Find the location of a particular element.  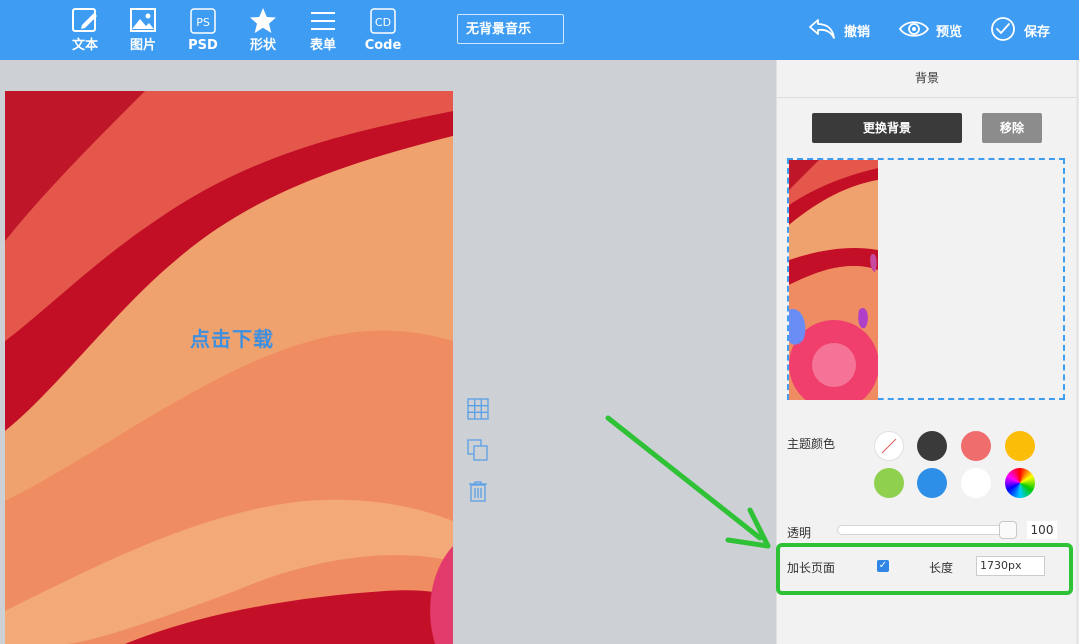

undo-label: 撤销 is located at coordinates (857, 32).